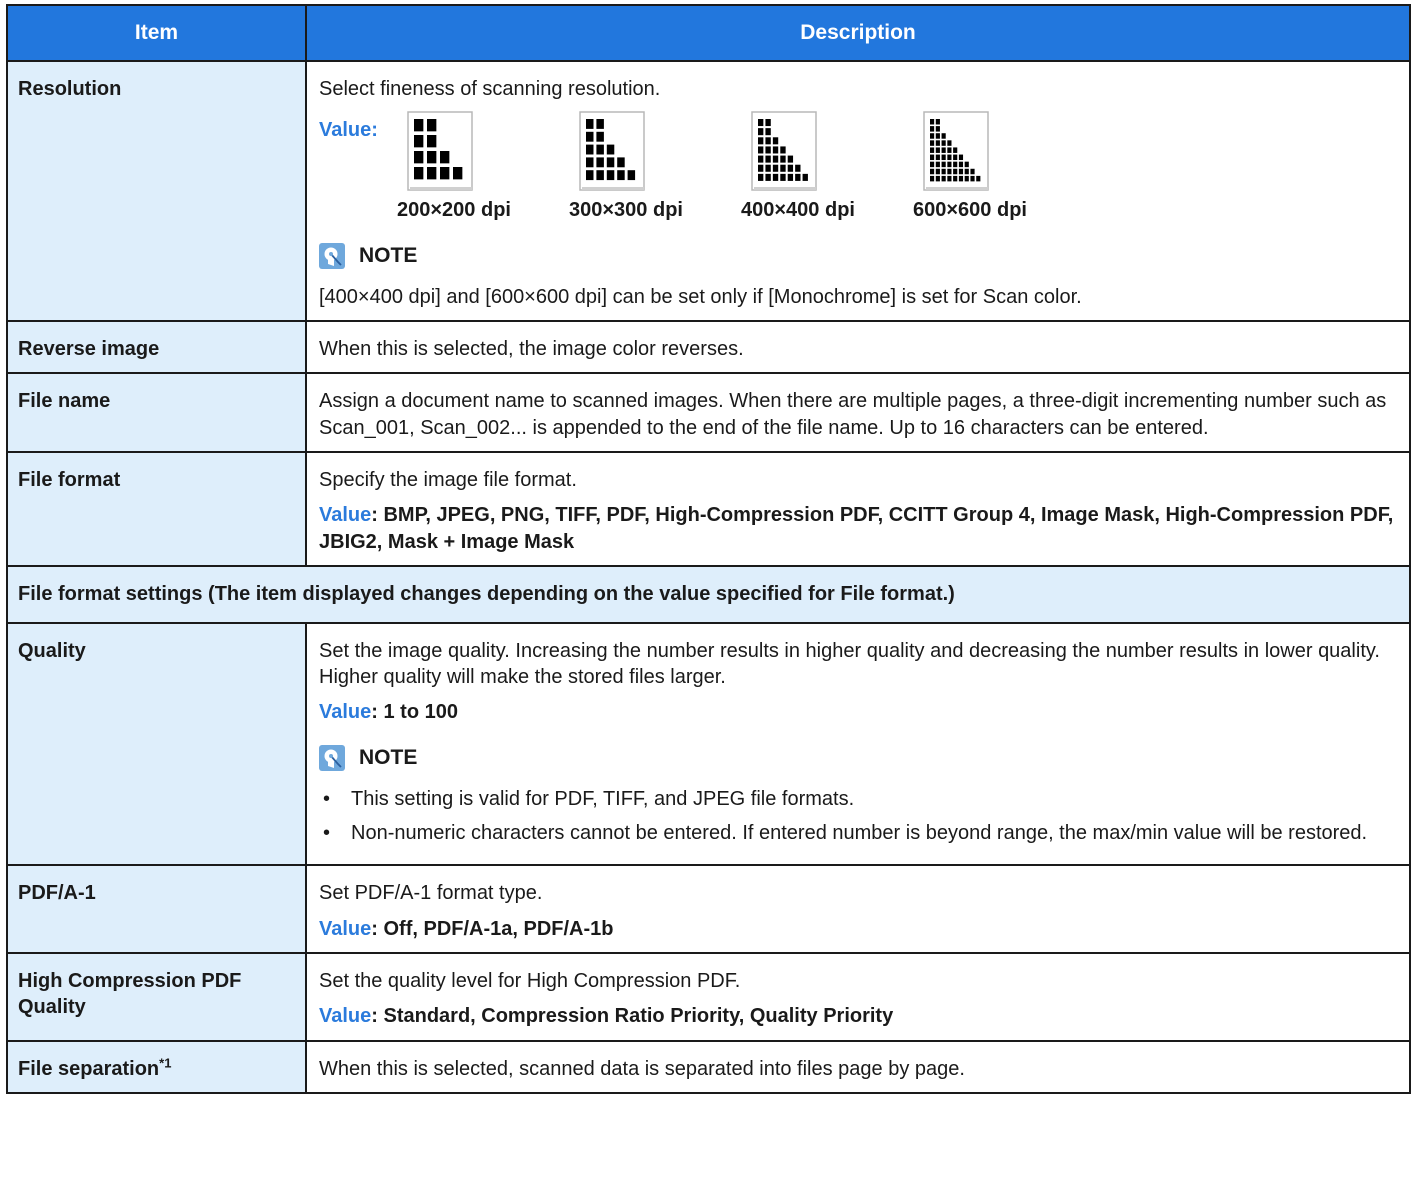  I want to click on table-header-row: Item Description, so click(708, 33).